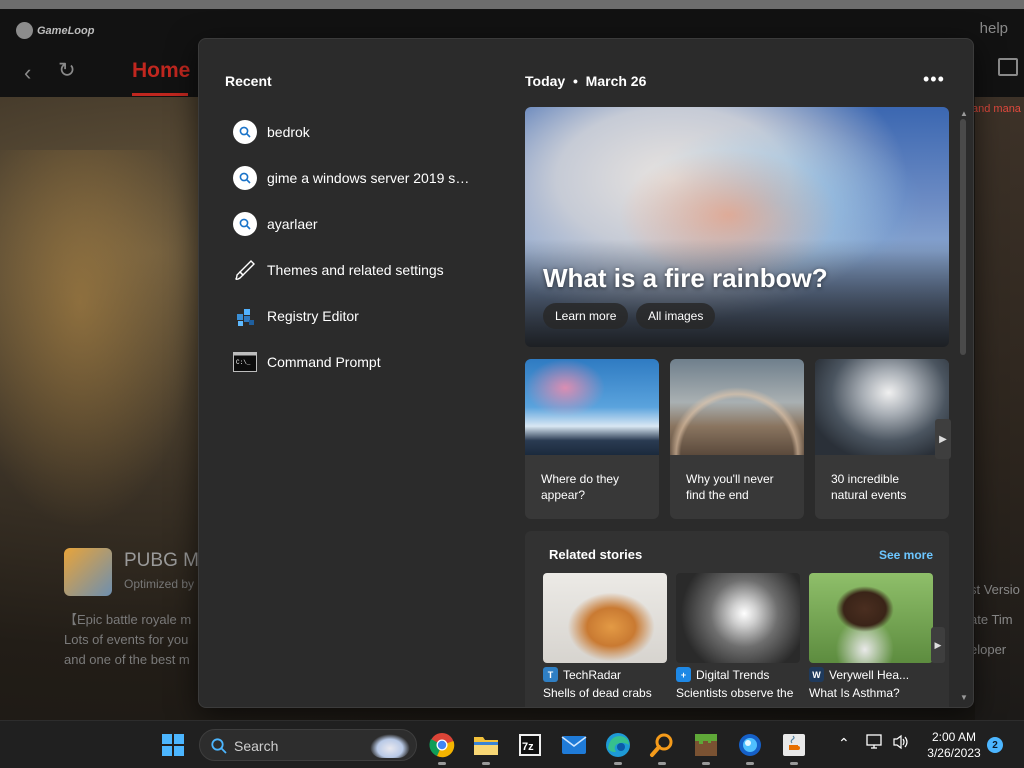 The width and height of the screenshot is (1024, 768). Describe the element at coordinates (100, 340) in the screenshot. I see `banner-sparkles` at that location.